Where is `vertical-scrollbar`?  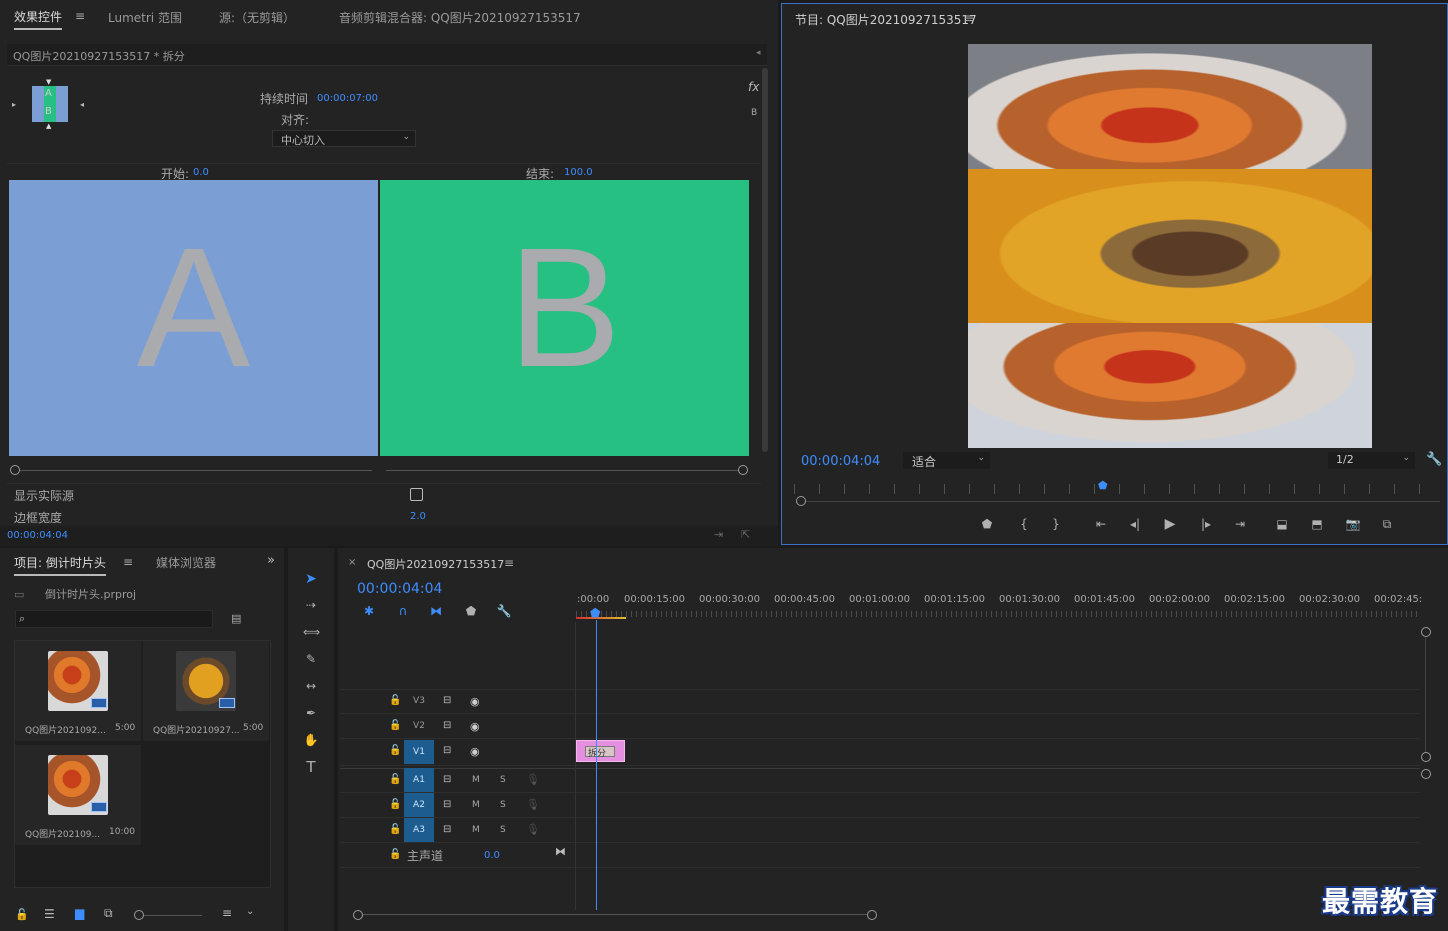
vertical-scrollbar is located at coordinates (765, 260).